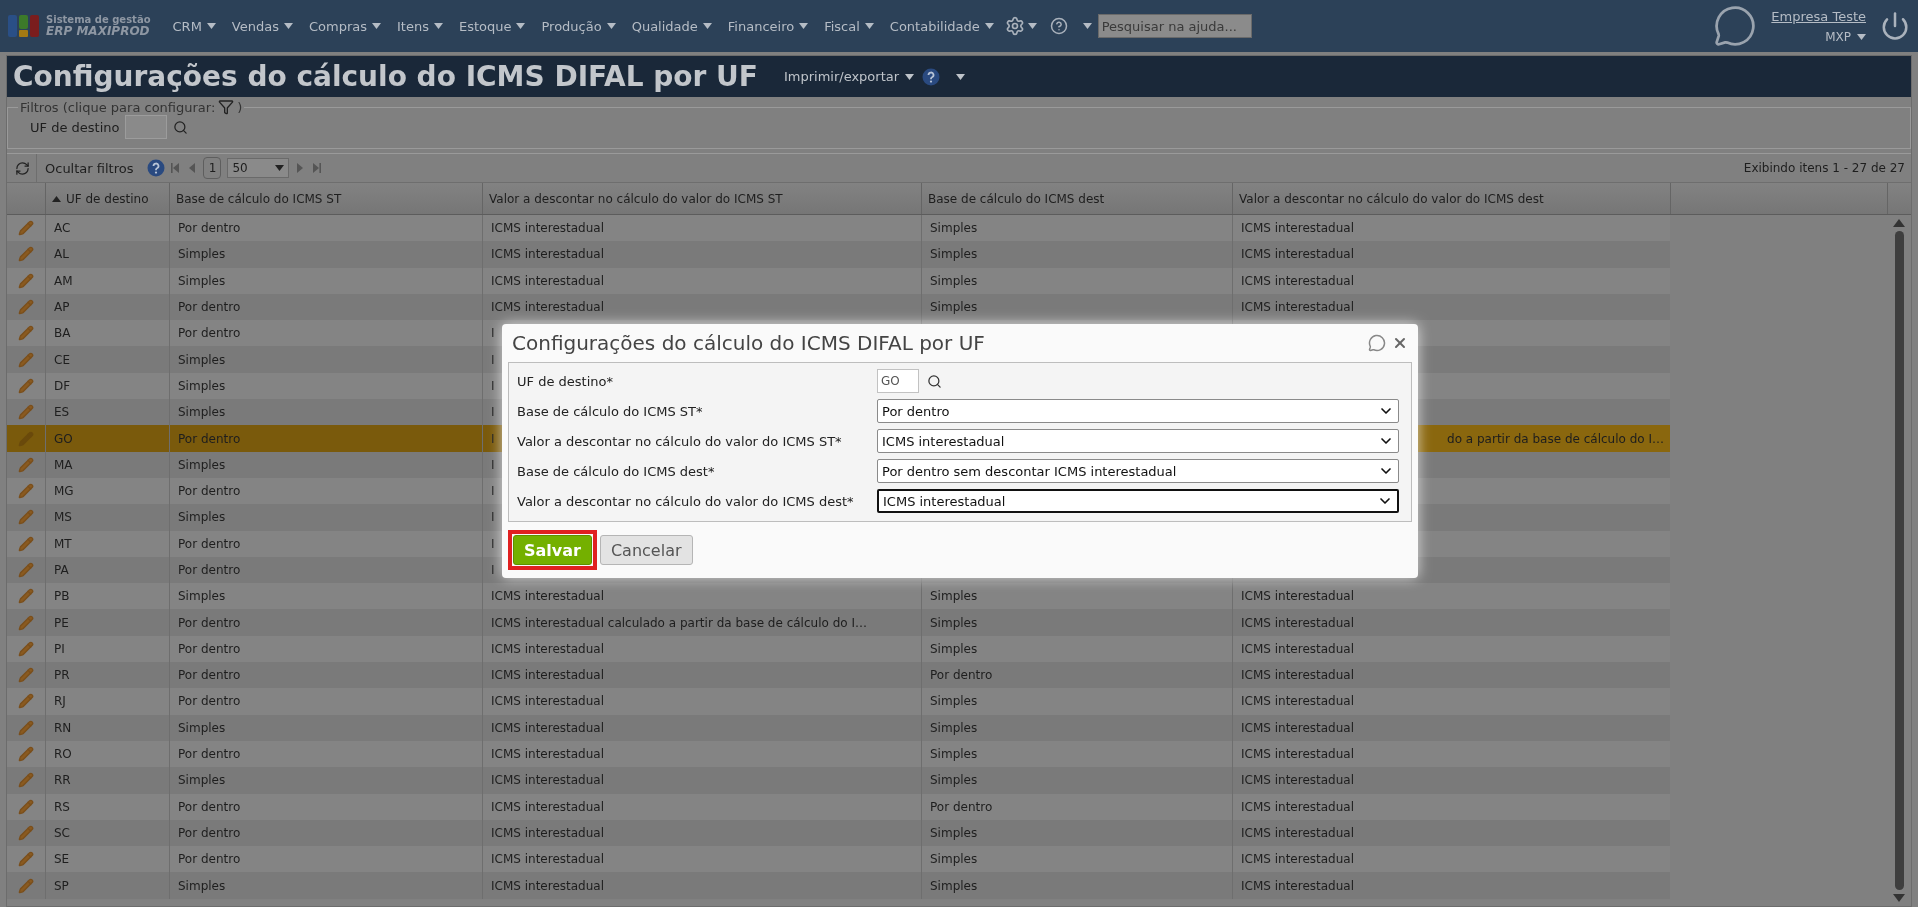 The image size is (1918, 907). I want to click on table-cell: RJ, so click(60, 701).